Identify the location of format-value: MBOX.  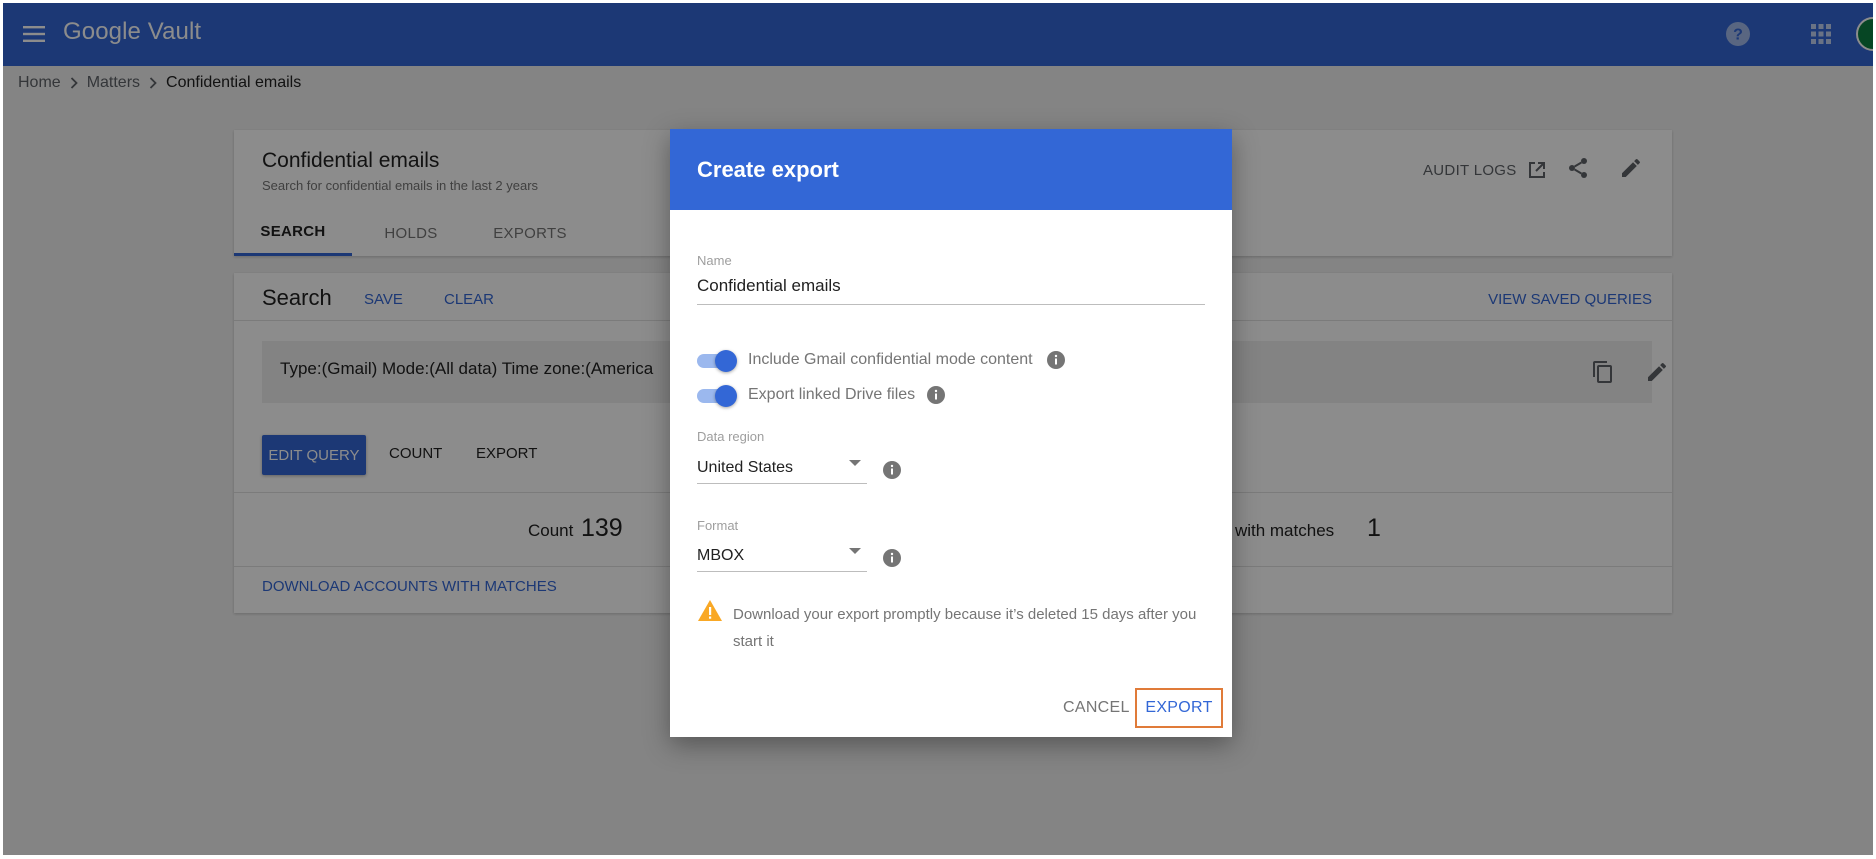
(721, 555).